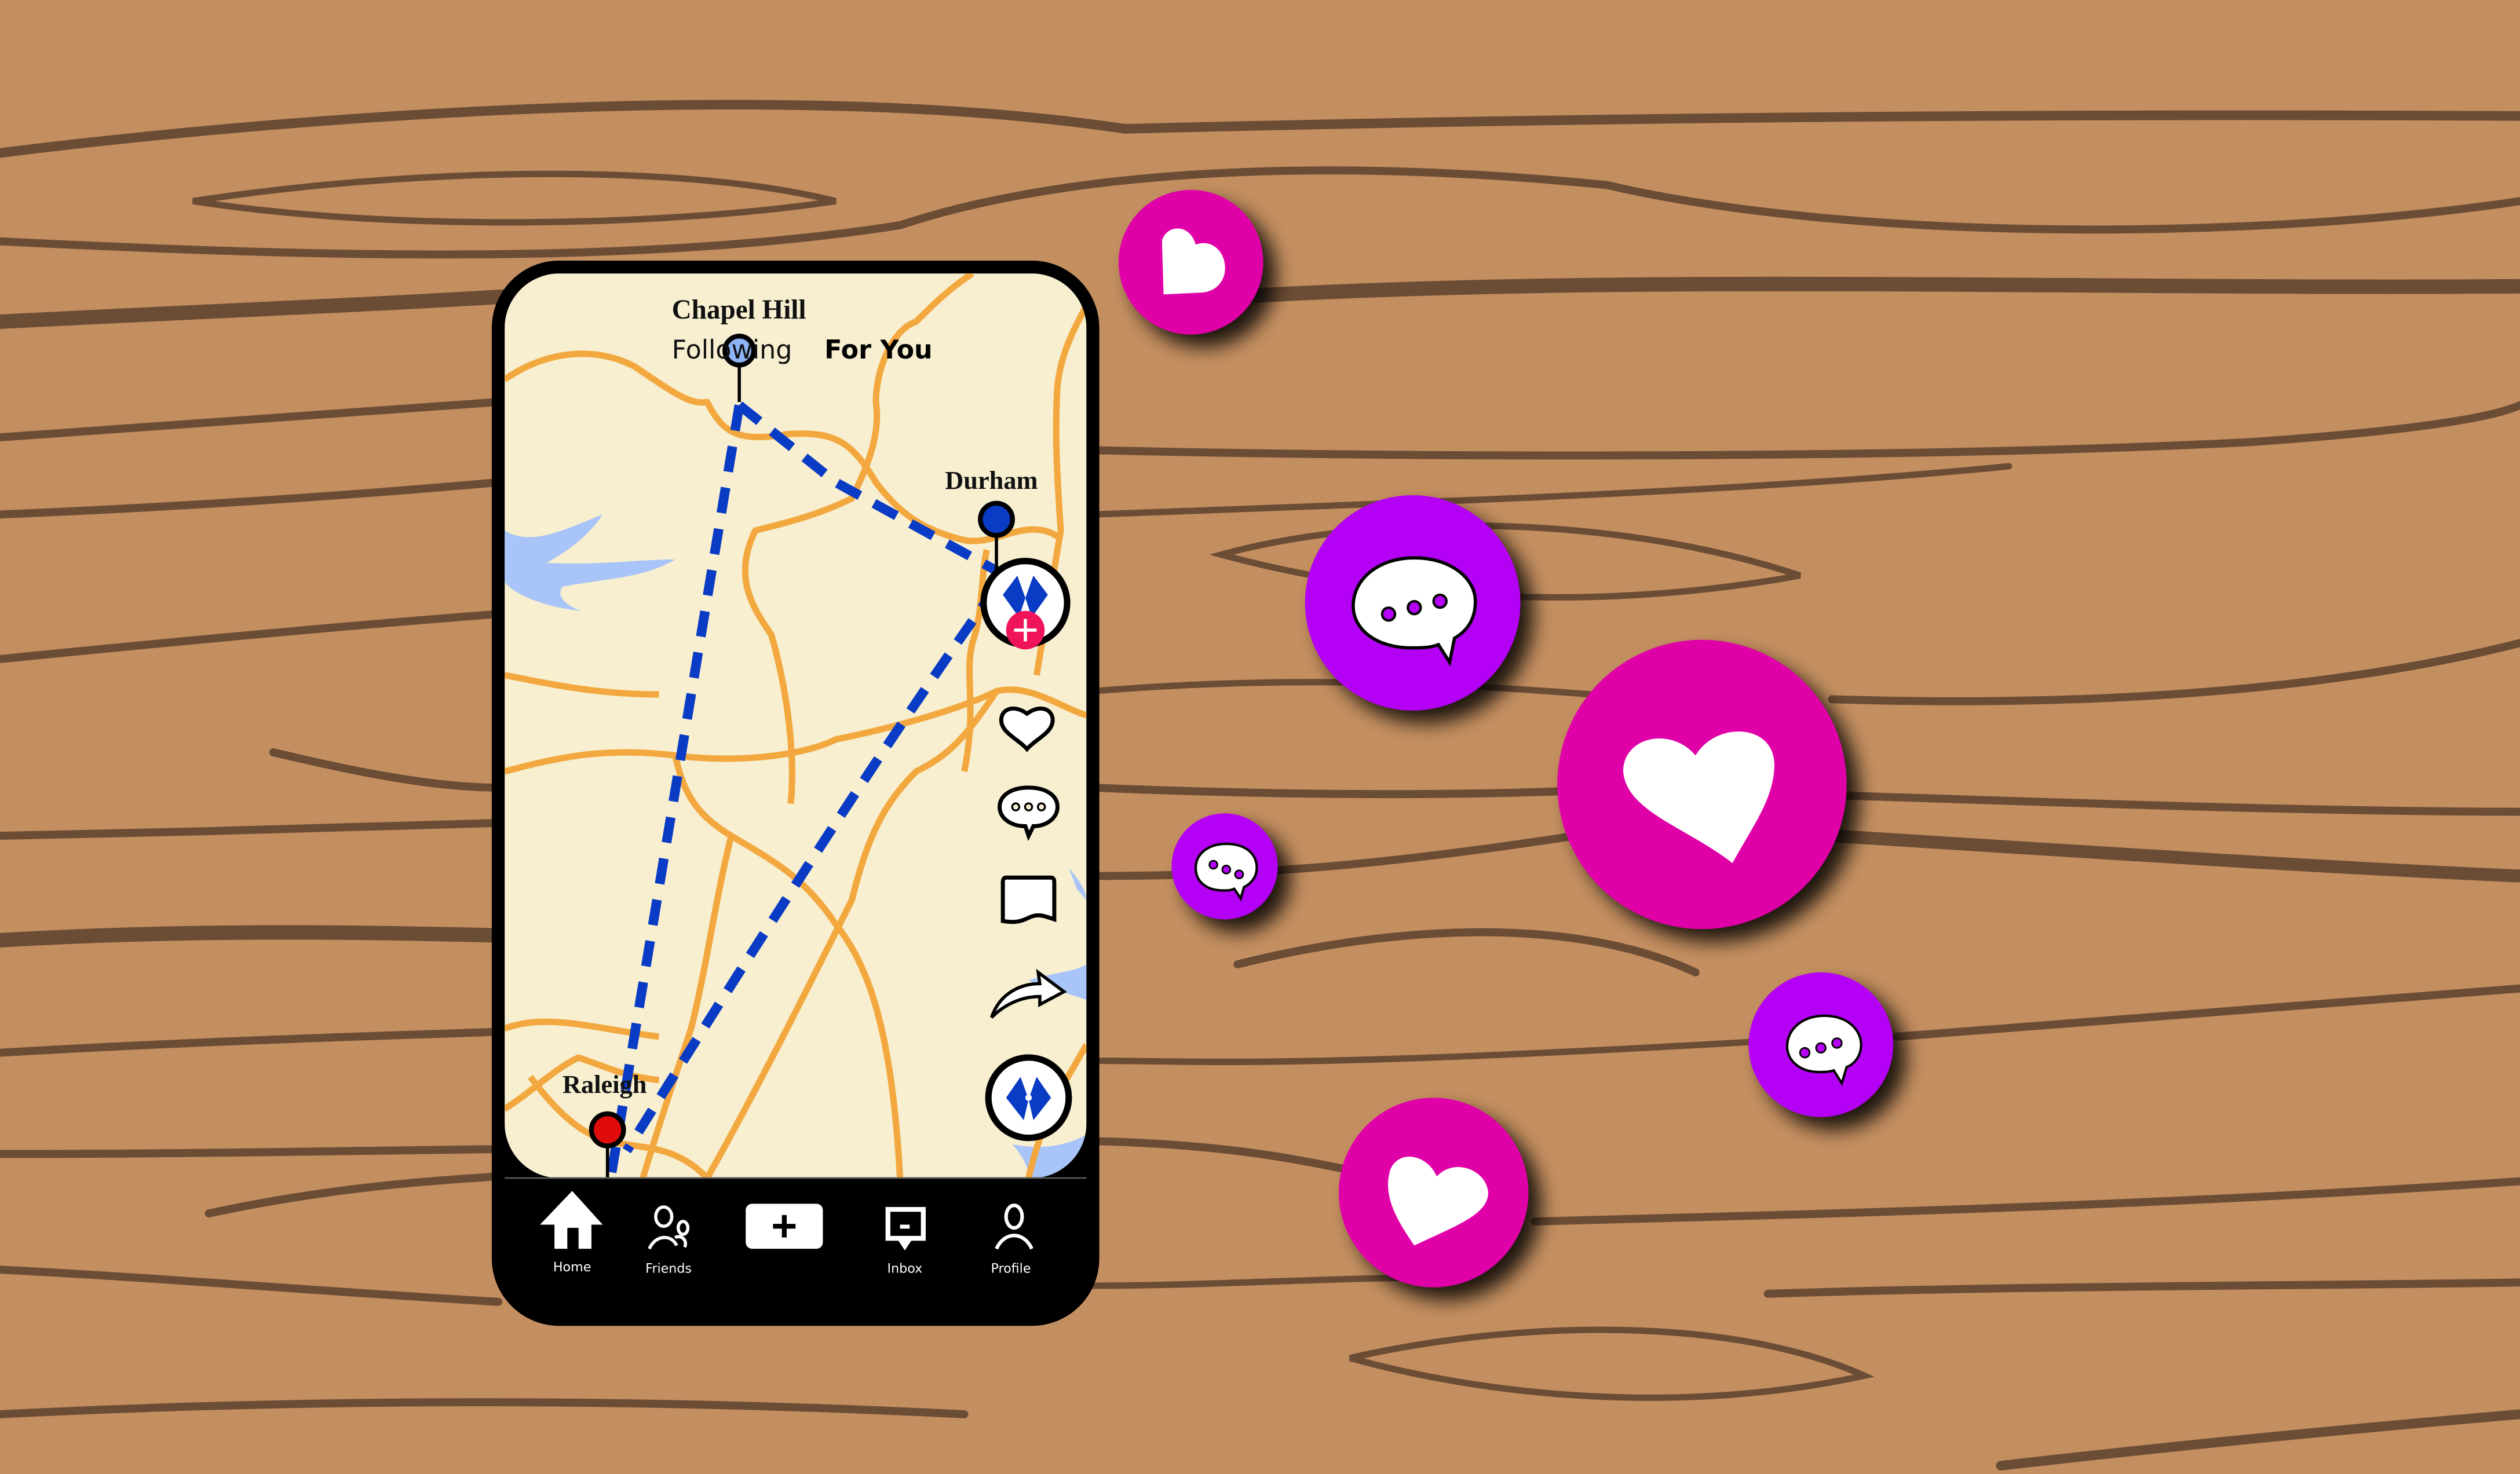  I want to click on save-bookmark-icon, so click(1029, 899).